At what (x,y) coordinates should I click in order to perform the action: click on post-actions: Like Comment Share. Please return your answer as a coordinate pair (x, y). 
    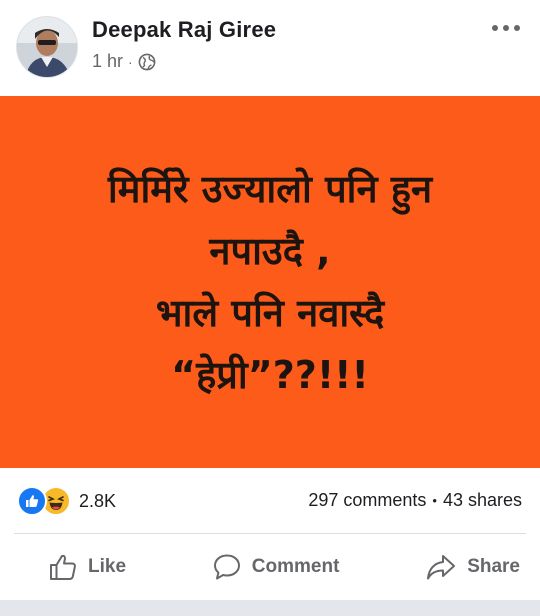
    Looking at the image, I should click on (270, 567).